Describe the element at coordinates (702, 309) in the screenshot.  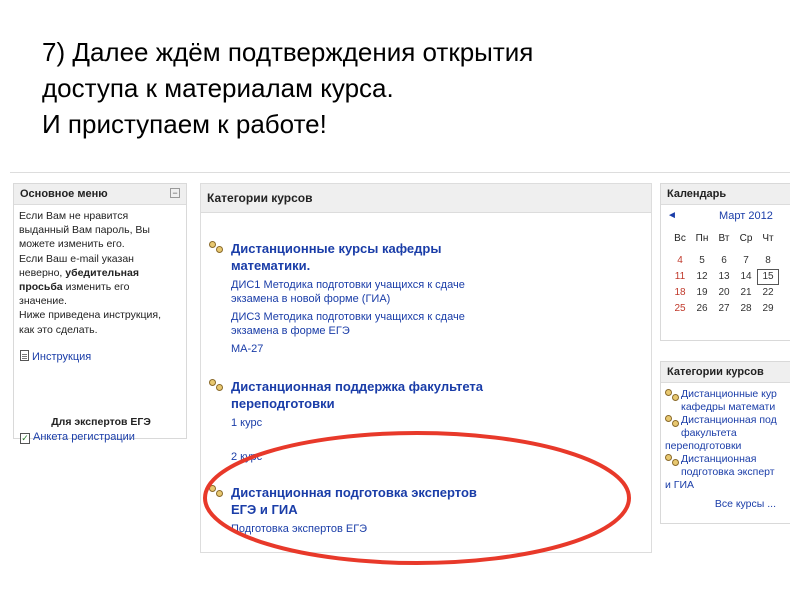
I see `calendar-day: 26` at that location.